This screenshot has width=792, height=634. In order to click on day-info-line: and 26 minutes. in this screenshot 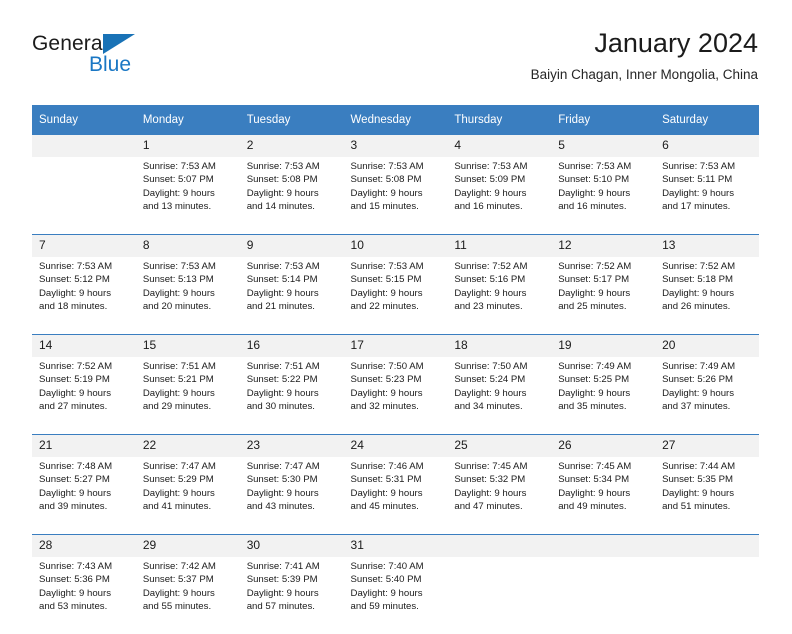, I will do `click(696, 307)`.